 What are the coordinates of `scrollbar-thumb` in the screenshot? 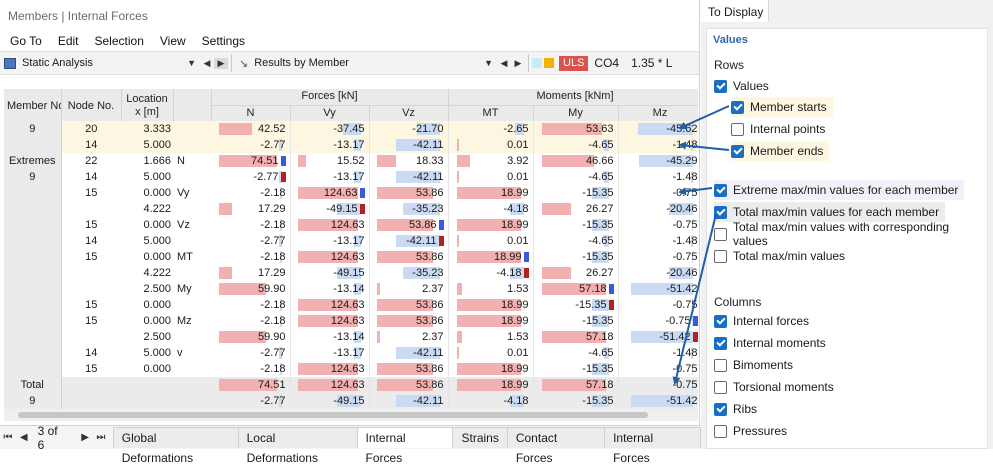 It's located at (333, 415).